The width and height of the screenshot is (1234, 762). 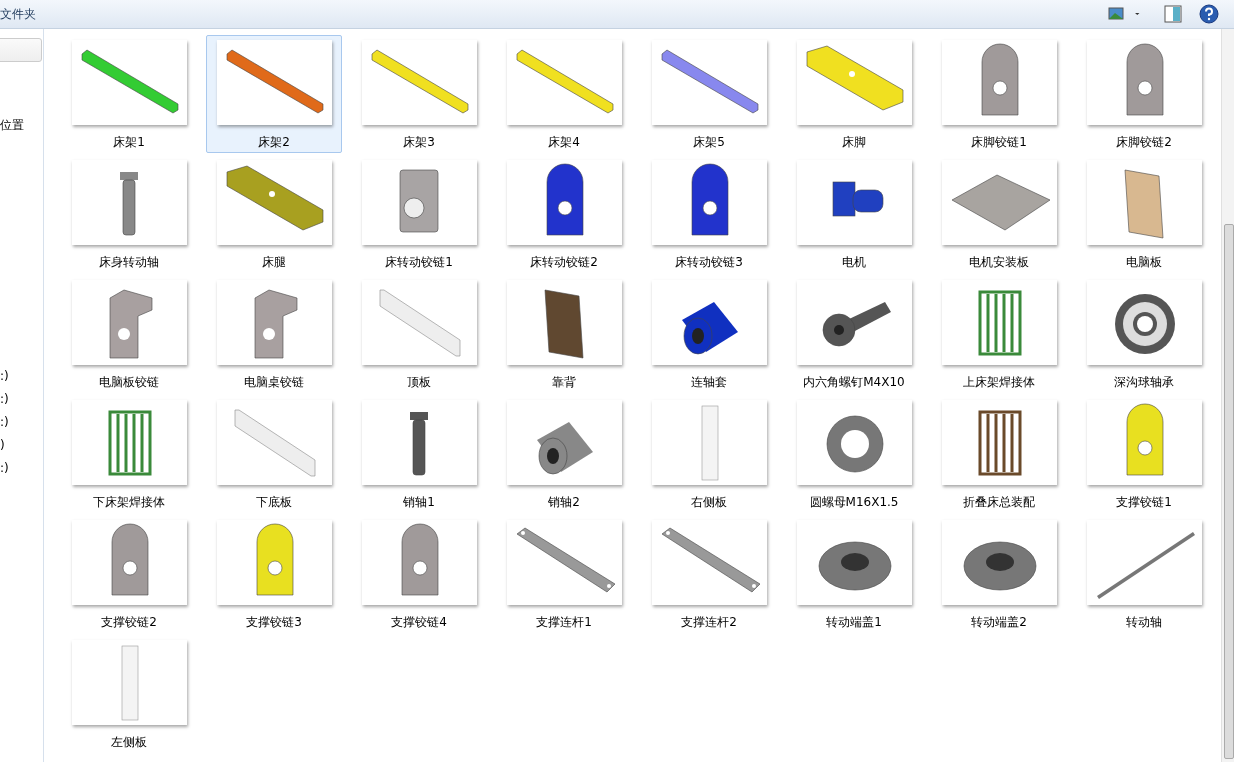 I want to click on file-item: 右侧板, so click(x=709, y=454).